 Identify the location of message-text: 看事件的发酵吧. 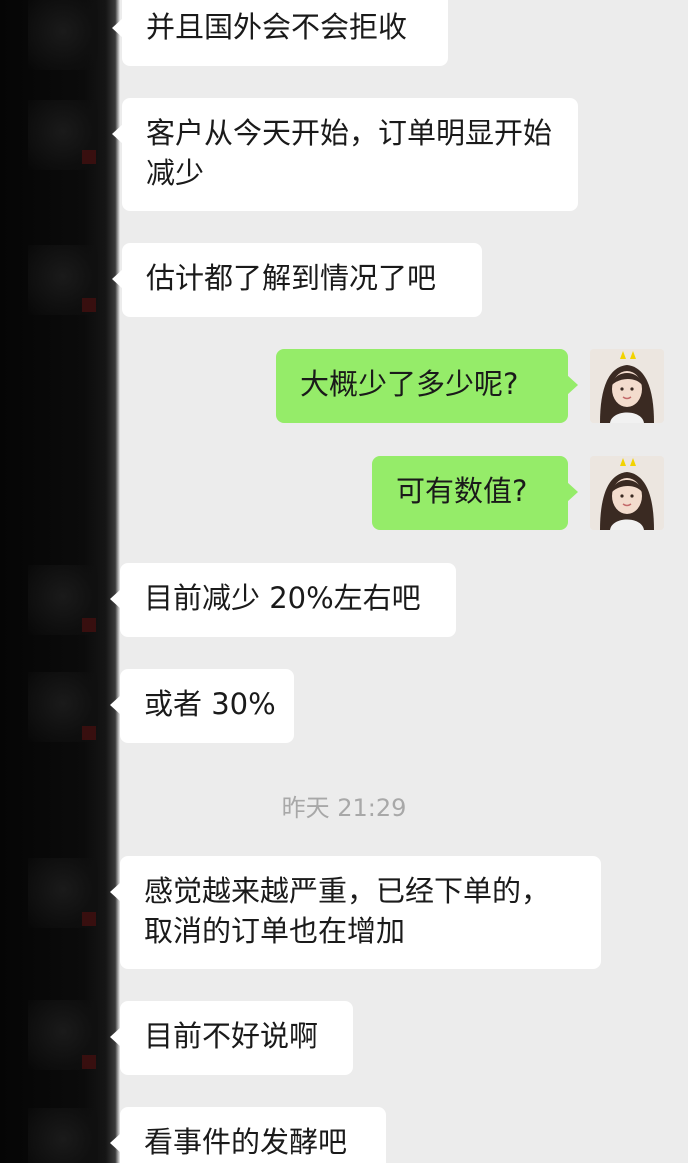
(246, 1142).